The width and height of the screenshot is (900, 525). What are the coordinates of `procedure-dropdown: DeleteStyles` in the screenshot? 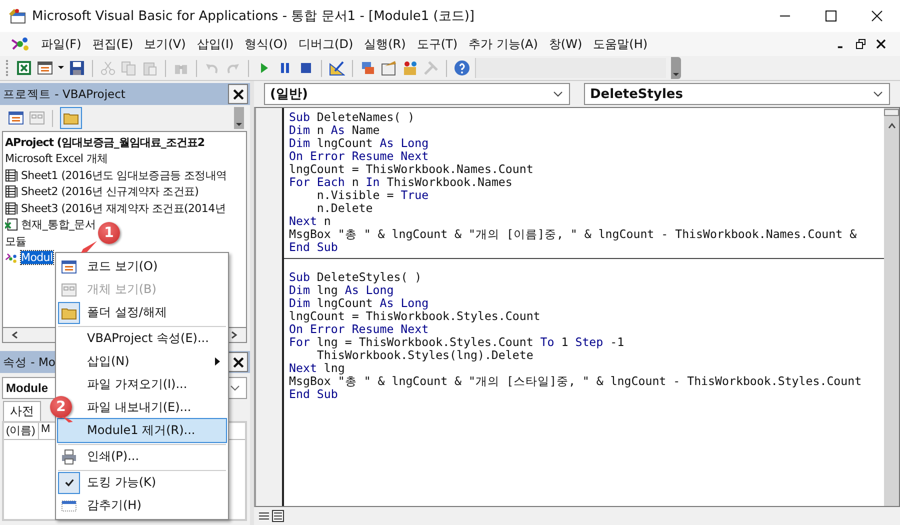 It's located at (737, 94).